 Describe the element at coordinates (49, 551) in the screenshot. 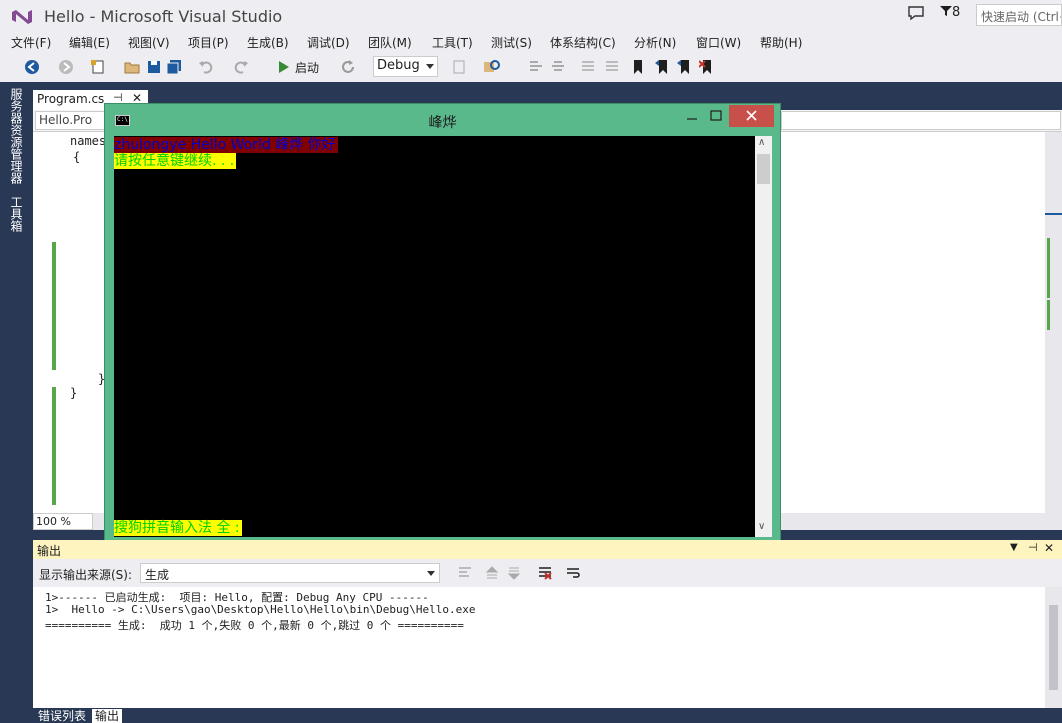

I see `output-panel-title: 输出` at that location.